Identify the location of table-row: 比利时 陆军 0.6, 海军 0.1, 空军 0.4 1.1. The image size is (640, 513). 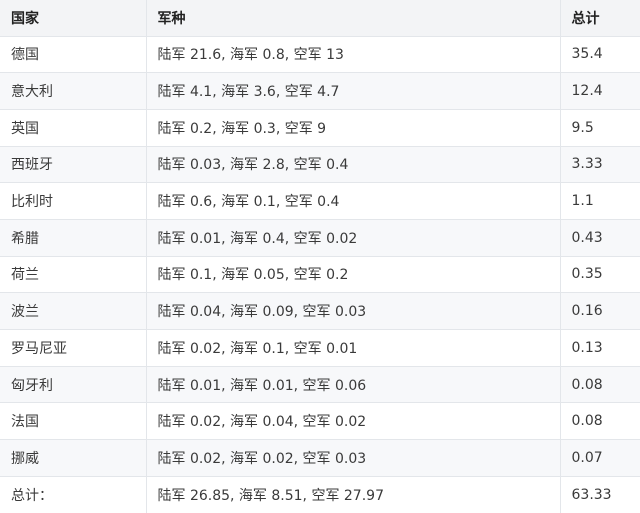
(320, 201).